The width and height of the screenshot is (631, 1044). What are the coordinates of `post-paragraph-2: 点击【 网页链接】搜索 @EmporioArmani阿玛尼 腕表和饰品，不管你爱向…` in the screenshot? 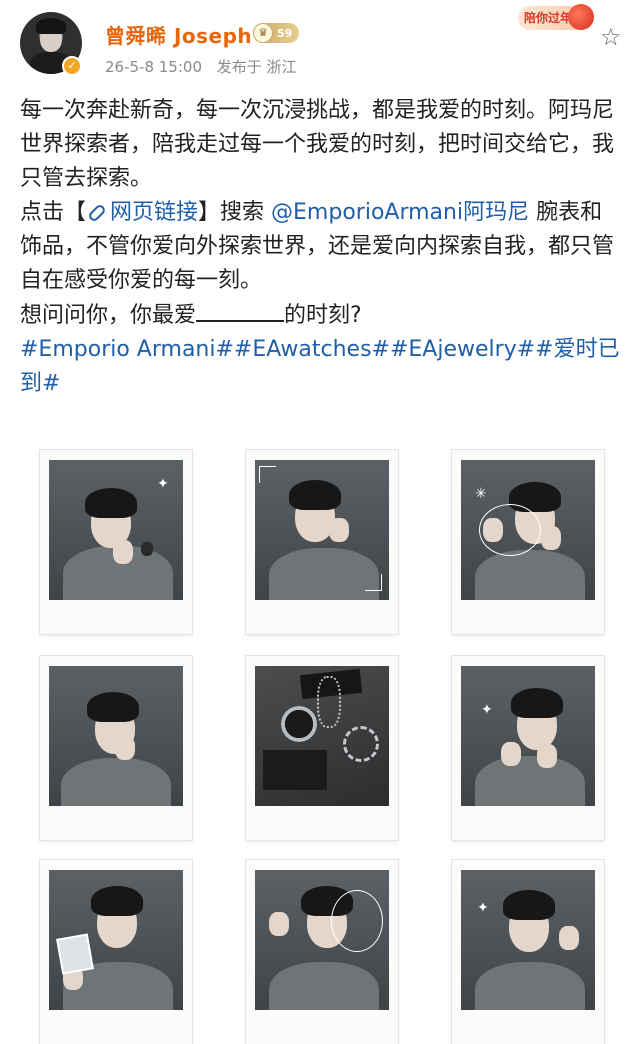 It's located at (322, 247).